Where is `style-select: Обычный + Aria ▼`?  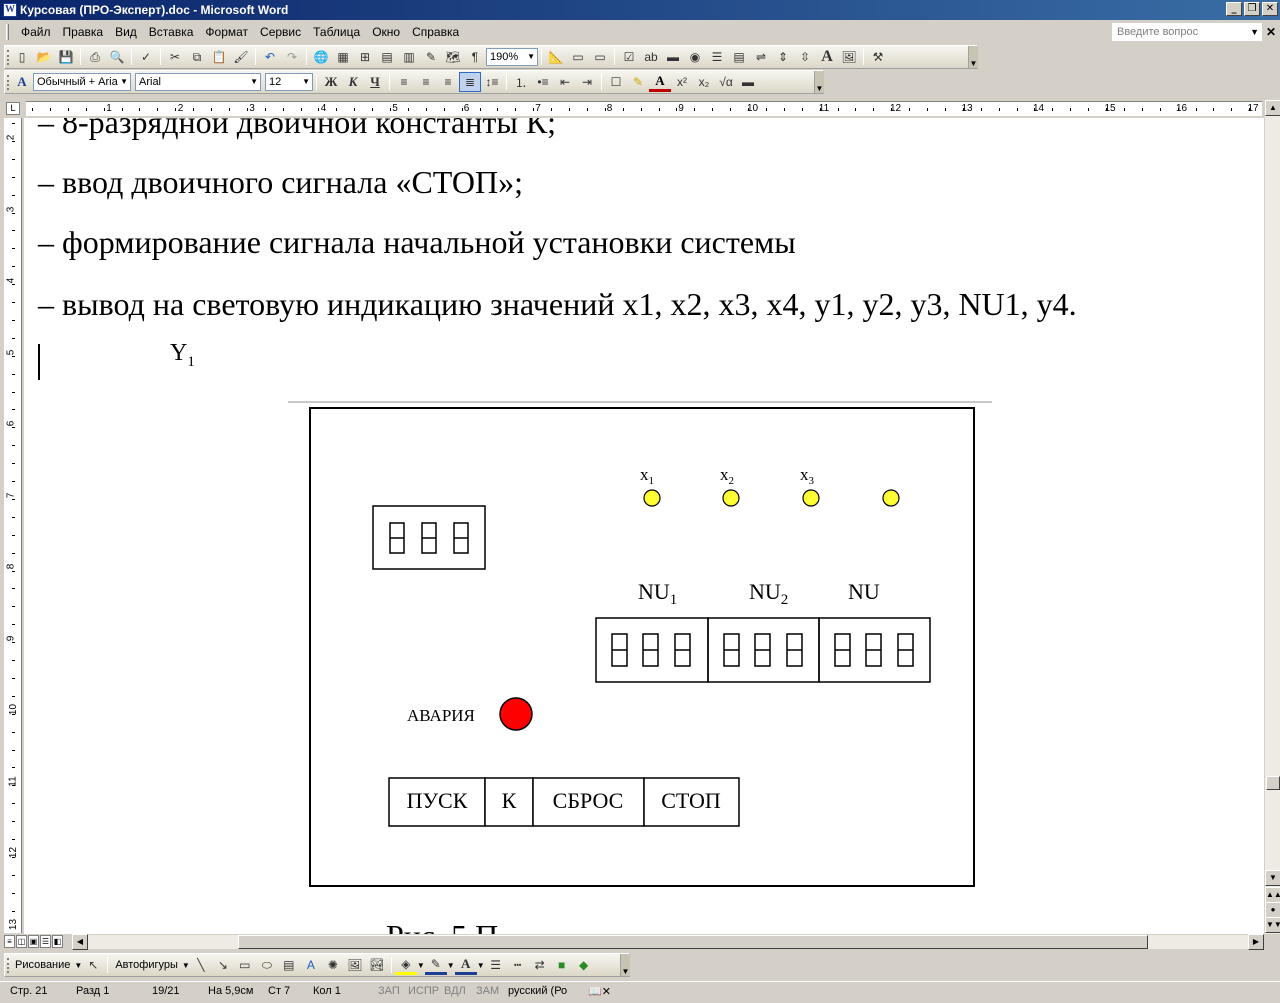
style-select: Обычный + Aria ▼ is located at coordinates (82, 82).